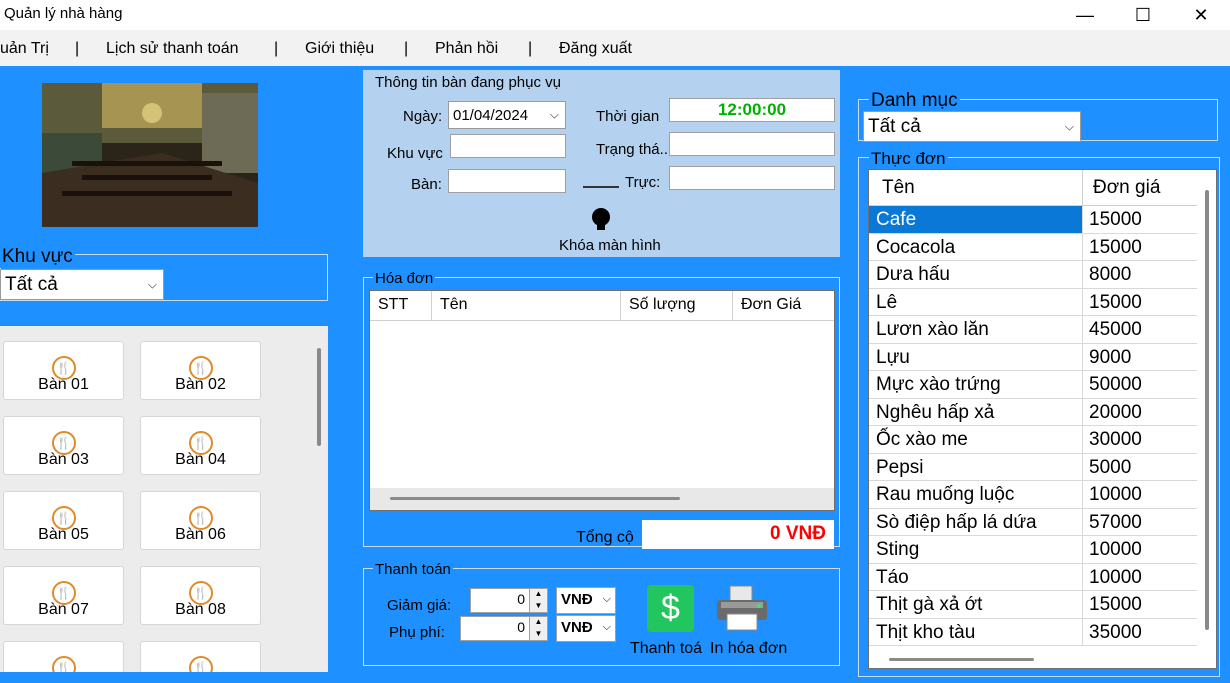 The height and width of the screenshot is (683, 1230). I want to click on menu-payment-history: Lịch sử thanh toán, so click(172, 49).